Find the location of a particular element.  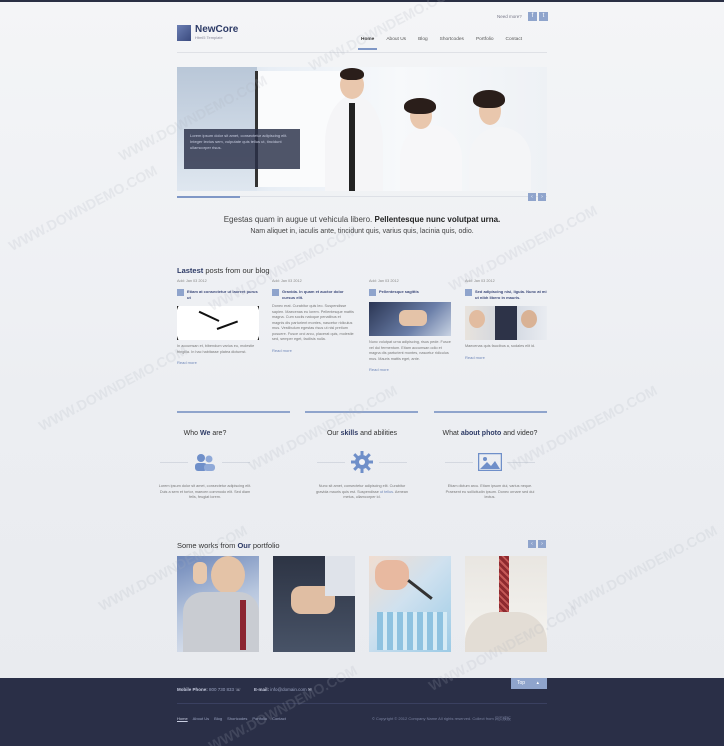

facebook-button: f is located at coordinates (532, 16).